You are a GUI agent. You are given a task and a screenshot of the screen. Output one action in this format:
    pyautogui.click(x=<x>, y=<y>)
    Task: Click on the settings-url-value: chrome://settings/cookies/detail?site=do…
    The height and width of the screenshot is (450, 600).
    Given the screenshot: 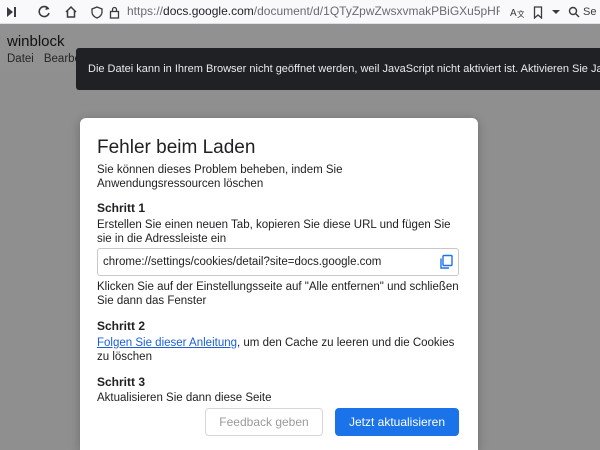 What is the action you would take?
    pyautogui.click(x=242, y=262)
    